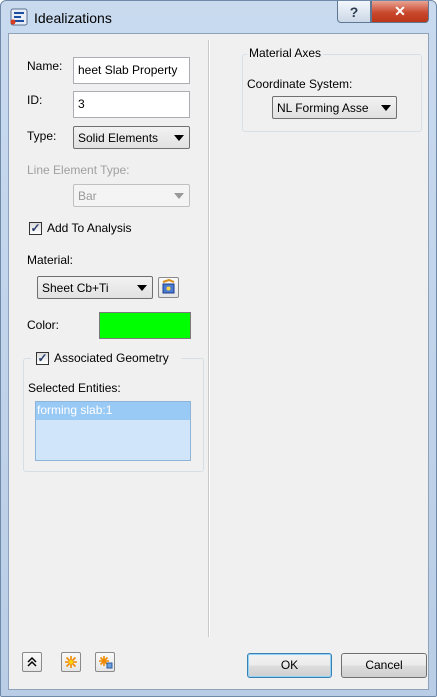 This screenshot has width=437, height=697. What do you see at coordinates (50, 260) in the screenshot?
I see `material-label: Material:` at bounding box center [50, 260].